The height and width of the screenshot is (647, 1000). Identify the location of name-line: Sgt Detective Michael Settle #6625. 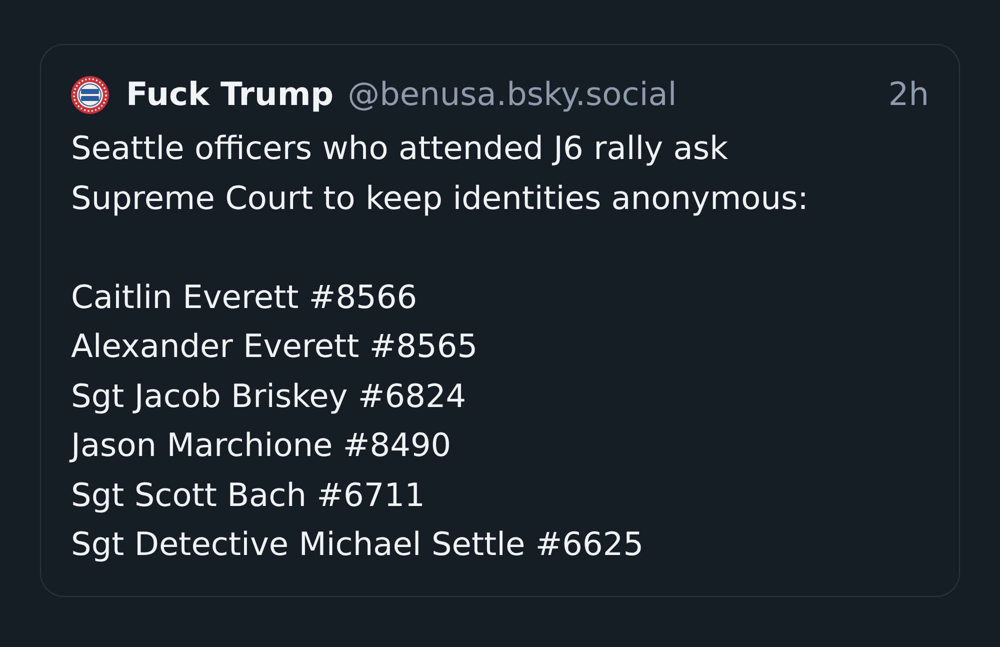
(357, 544).